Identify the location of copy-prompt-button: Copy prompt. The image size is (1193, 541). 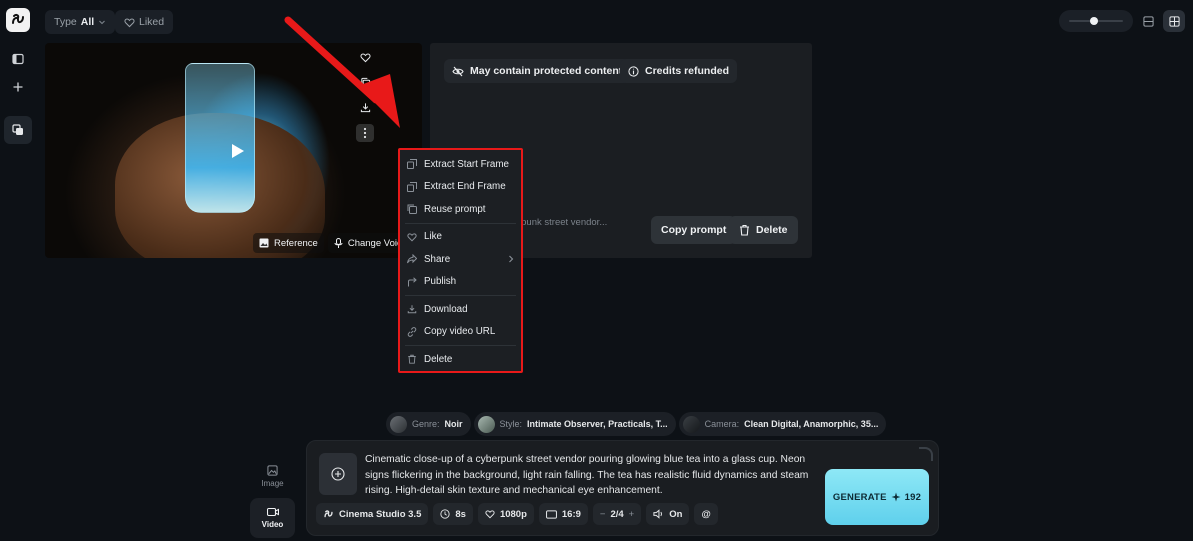
(694, 230).